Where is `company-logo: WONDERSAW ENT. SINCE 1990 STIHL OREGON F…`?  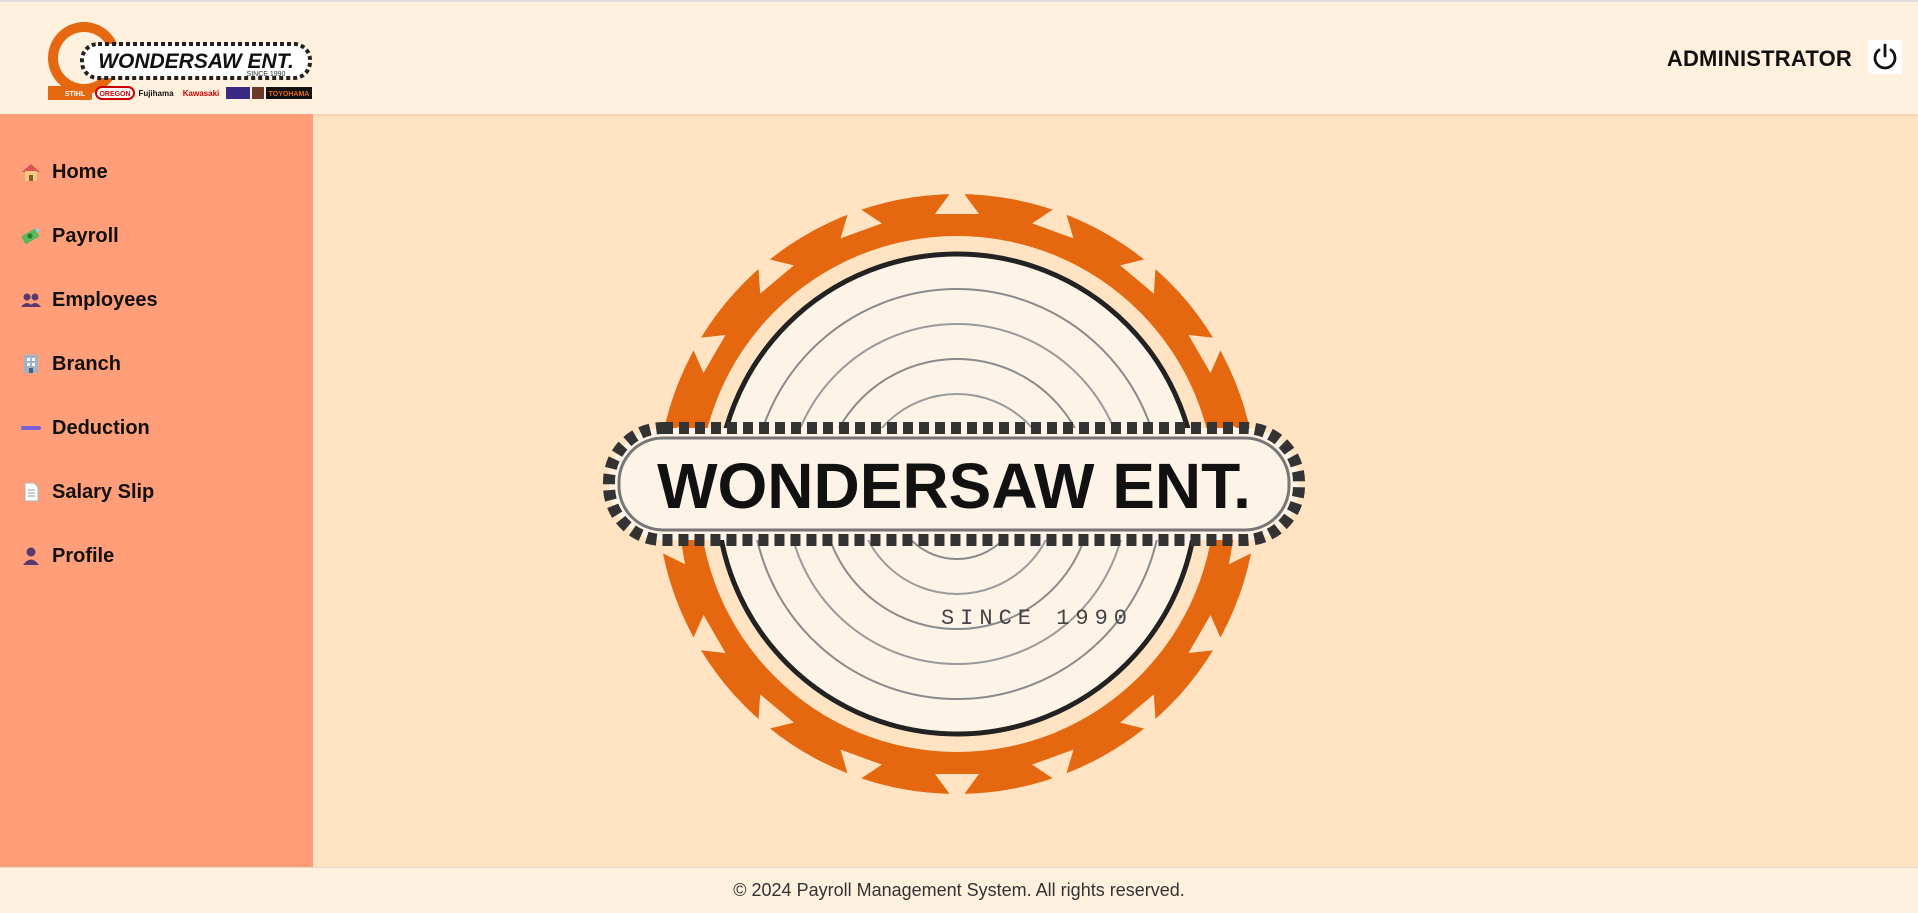 company-logo: WONDERSAW ENT. SINCE 1990 STIHL OREGON F… is located at coordinates (176, 61).